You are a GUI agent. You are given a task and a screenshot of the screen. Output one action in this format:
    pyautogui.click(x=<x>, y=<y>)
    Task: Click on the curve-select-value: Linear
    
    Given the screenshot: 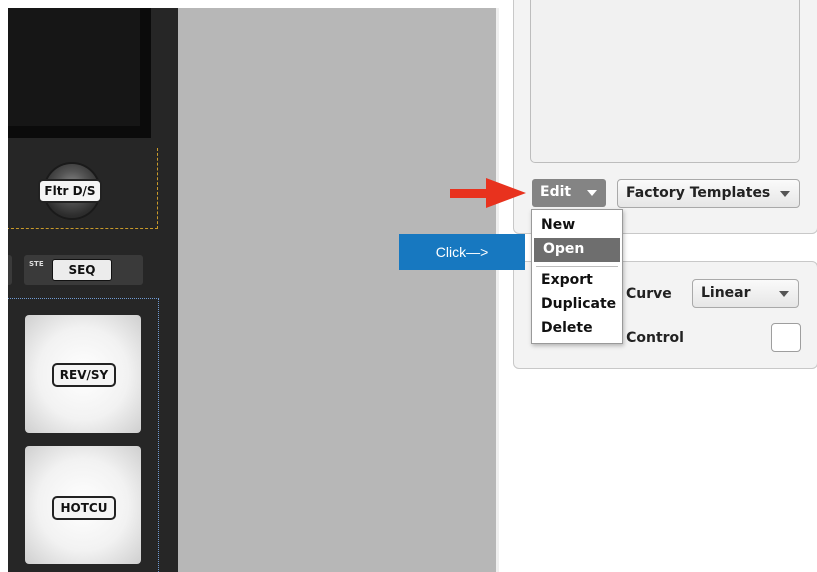 What is the action you would take?
    pyautogui.click(x=726, y=293)
    